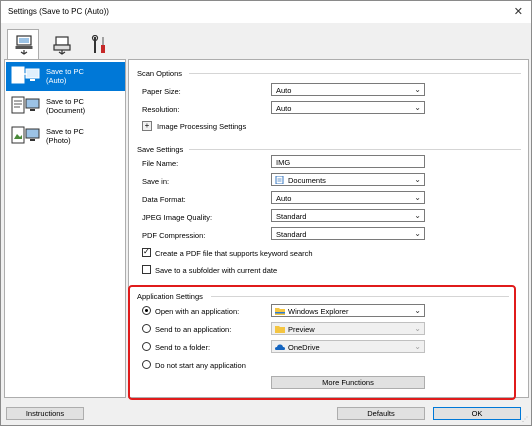 This screenshot has height=426, width=532. What do you see at coordinates (283, 162) in the screenshot?
I see `file-name-value: IMG` at bounding box center [283, 162].